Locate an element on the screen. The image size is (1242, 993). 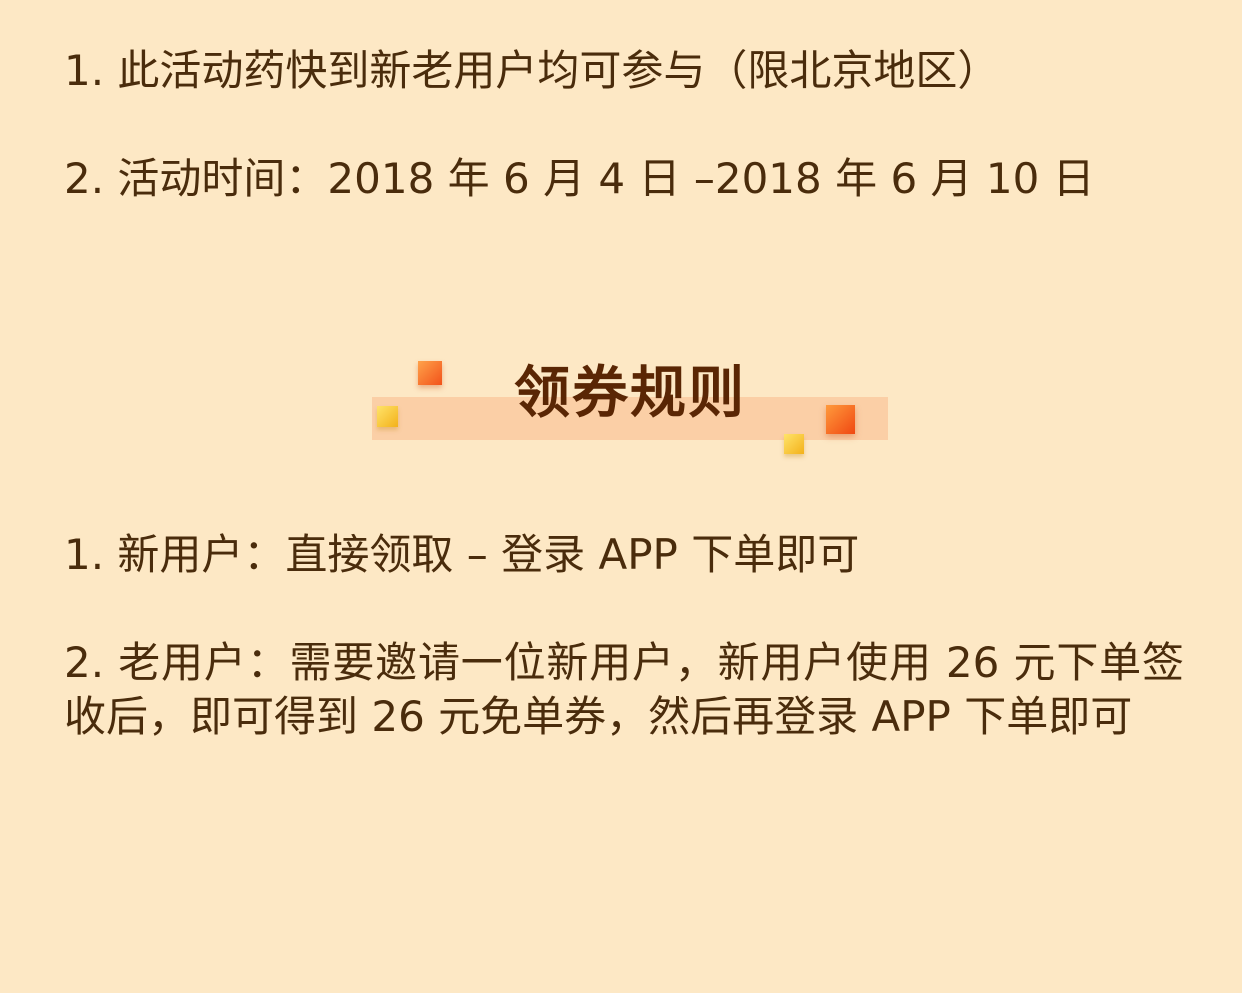
activity-rule-2: 2. 活动时间：2018 年 6 月 4 日 –2018 年 6 月 10 日 is located at coordinates (579, 178).